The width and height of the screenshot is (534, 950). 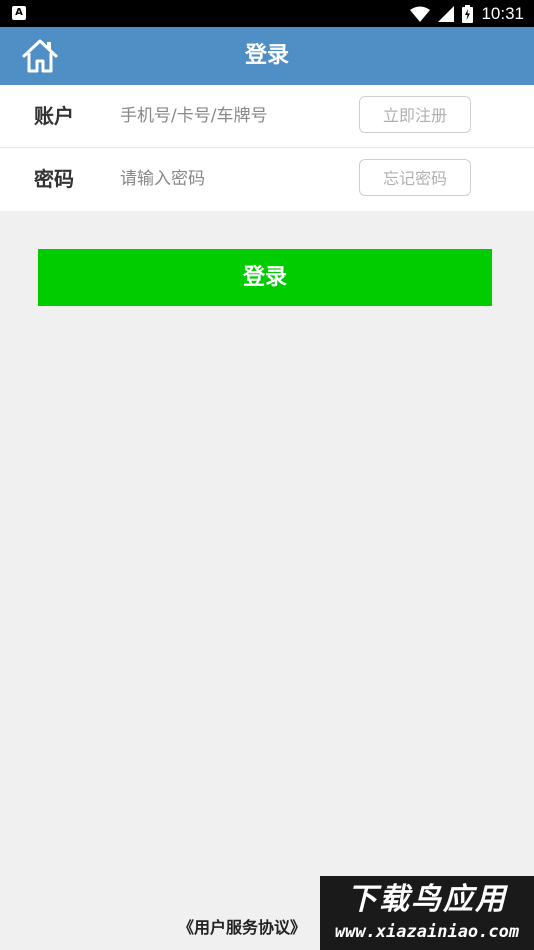 I want to click on cell-signal-icon, so click(x=446, y=13).